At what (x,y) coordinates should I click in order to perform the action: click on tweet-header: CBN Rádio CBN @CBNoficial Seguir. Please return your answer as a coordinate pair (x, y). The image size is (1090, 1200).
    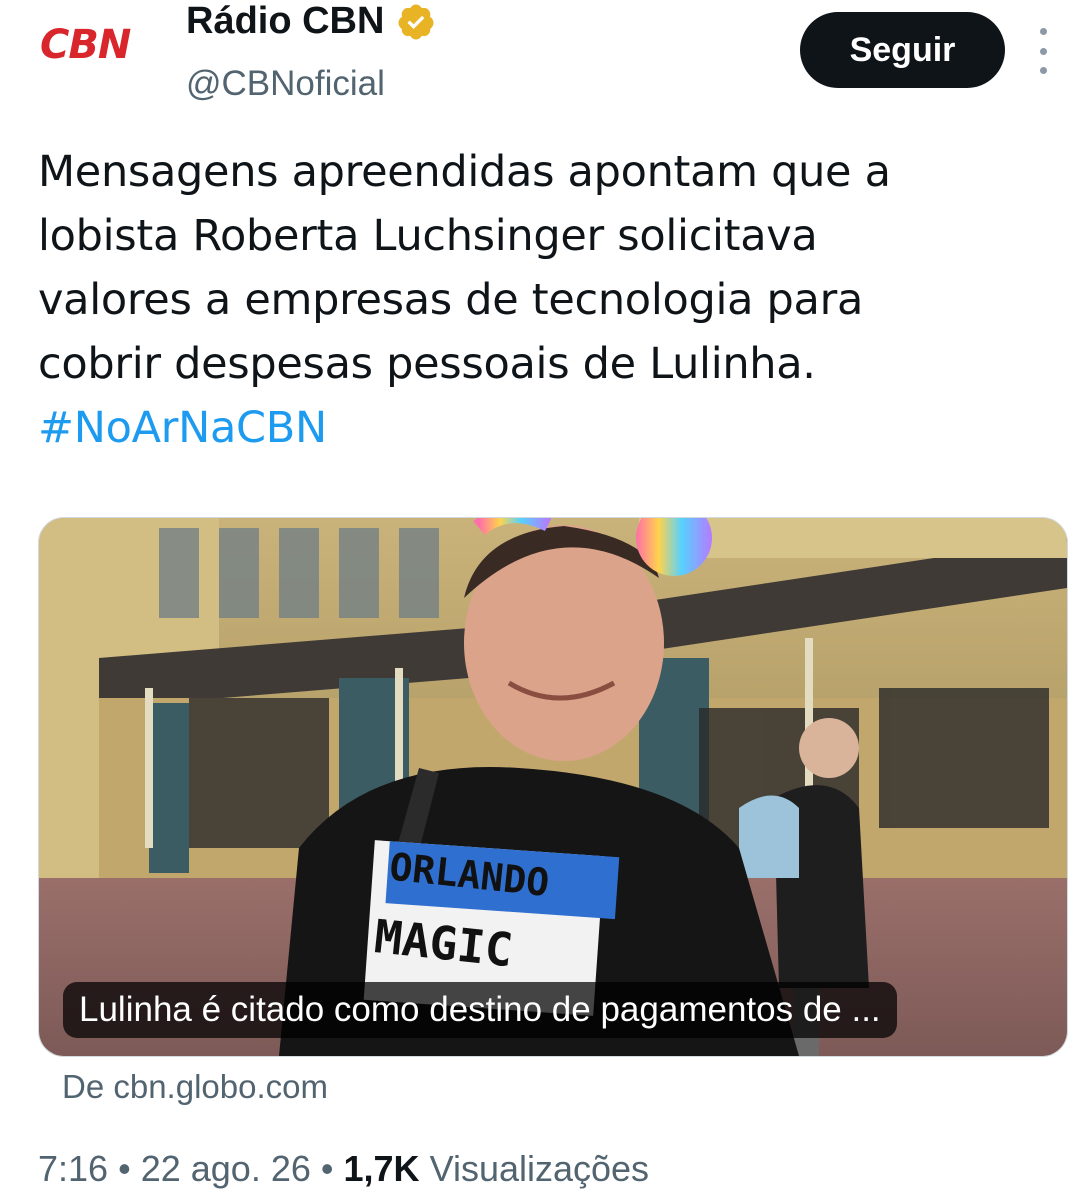
    Looking at the image, I should click on (545, 60).